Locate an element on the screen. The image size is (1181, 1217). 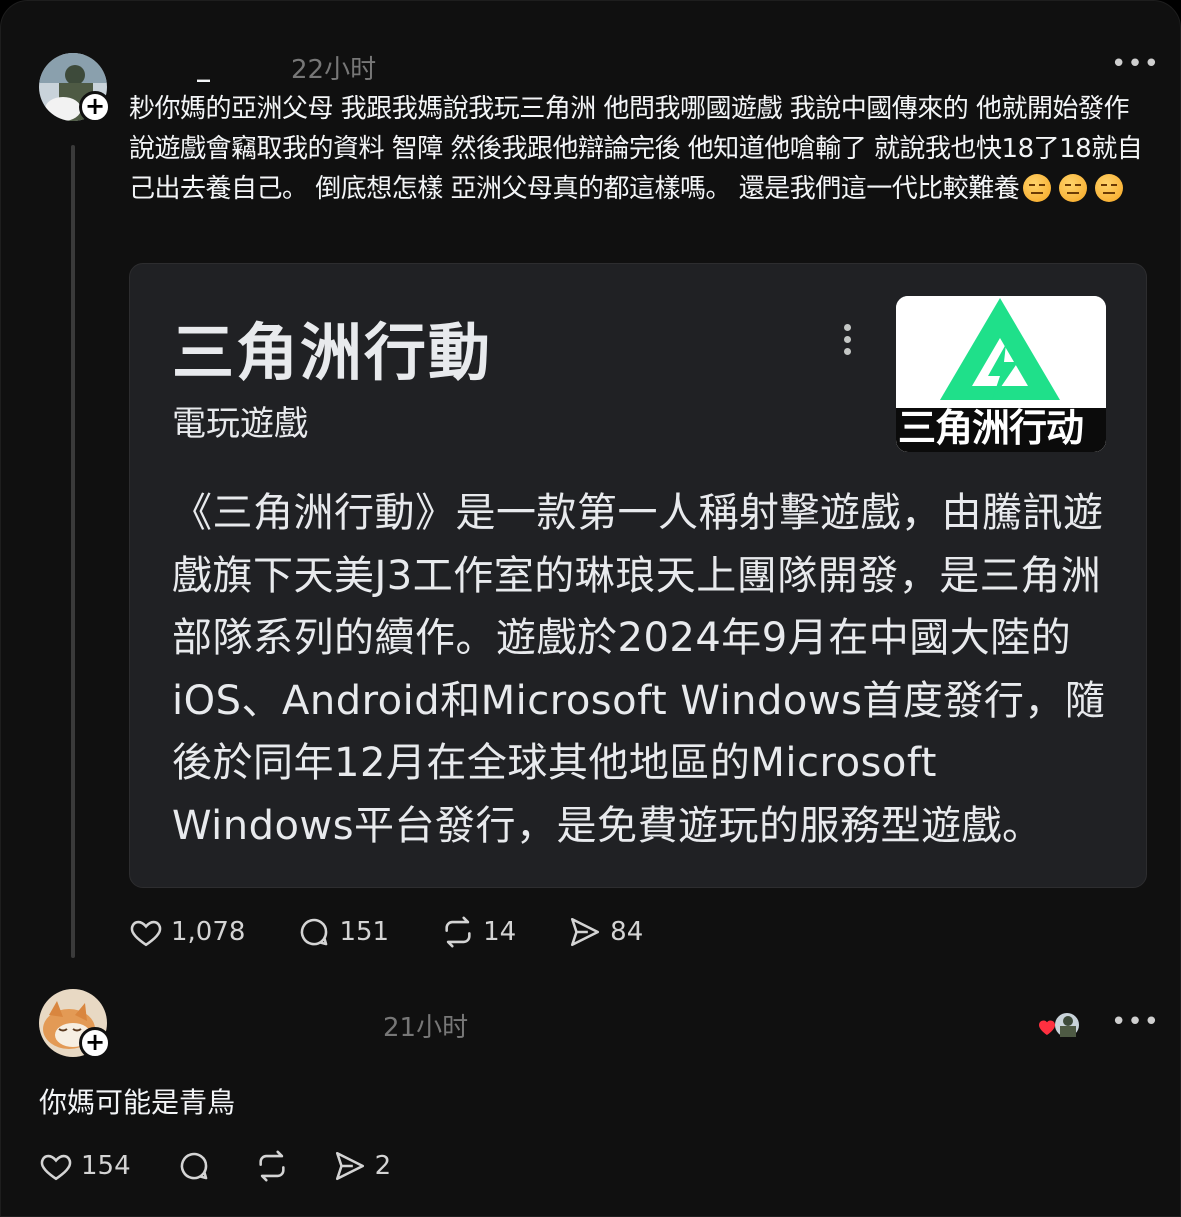
comment-button: 151 is located at coordinates (343, 932).